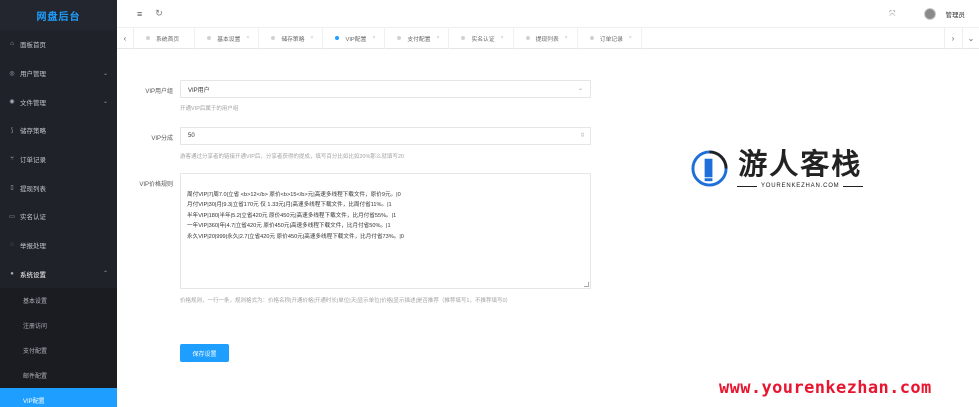  I want to click on sidebar-item-label: 举报处理, so click(33, 247).